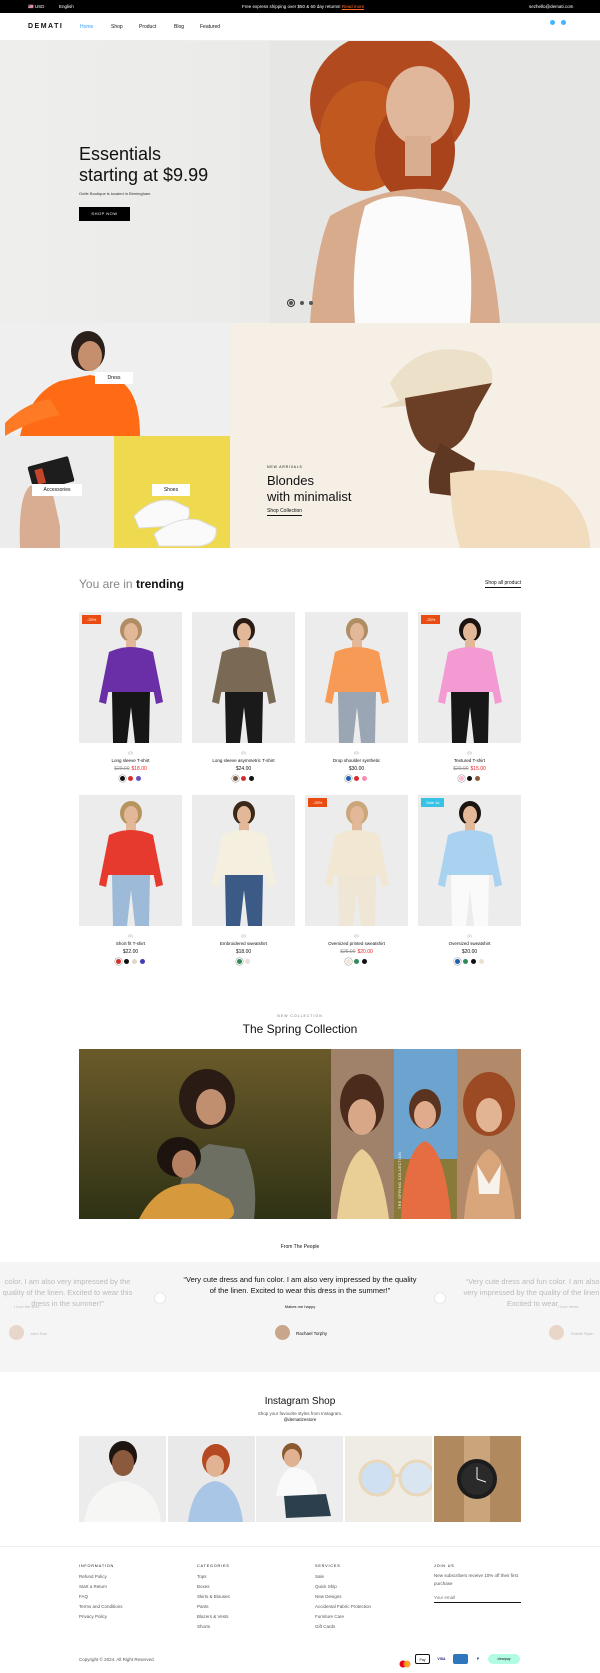 This screenshot has width=600, height=1673. Describe the element at coordinates (300, 1134) in the screenshot. I see `spring-collection-gallery: THE SPRING COLLECTION` at that location.